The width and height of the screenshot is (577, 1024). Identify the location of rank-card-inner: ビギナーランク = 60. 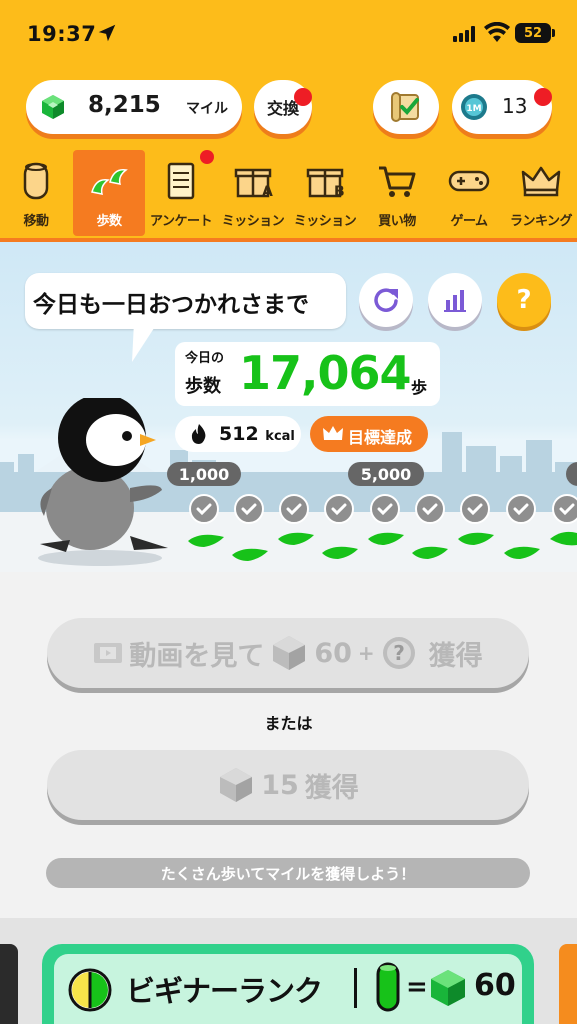
(288, 989).